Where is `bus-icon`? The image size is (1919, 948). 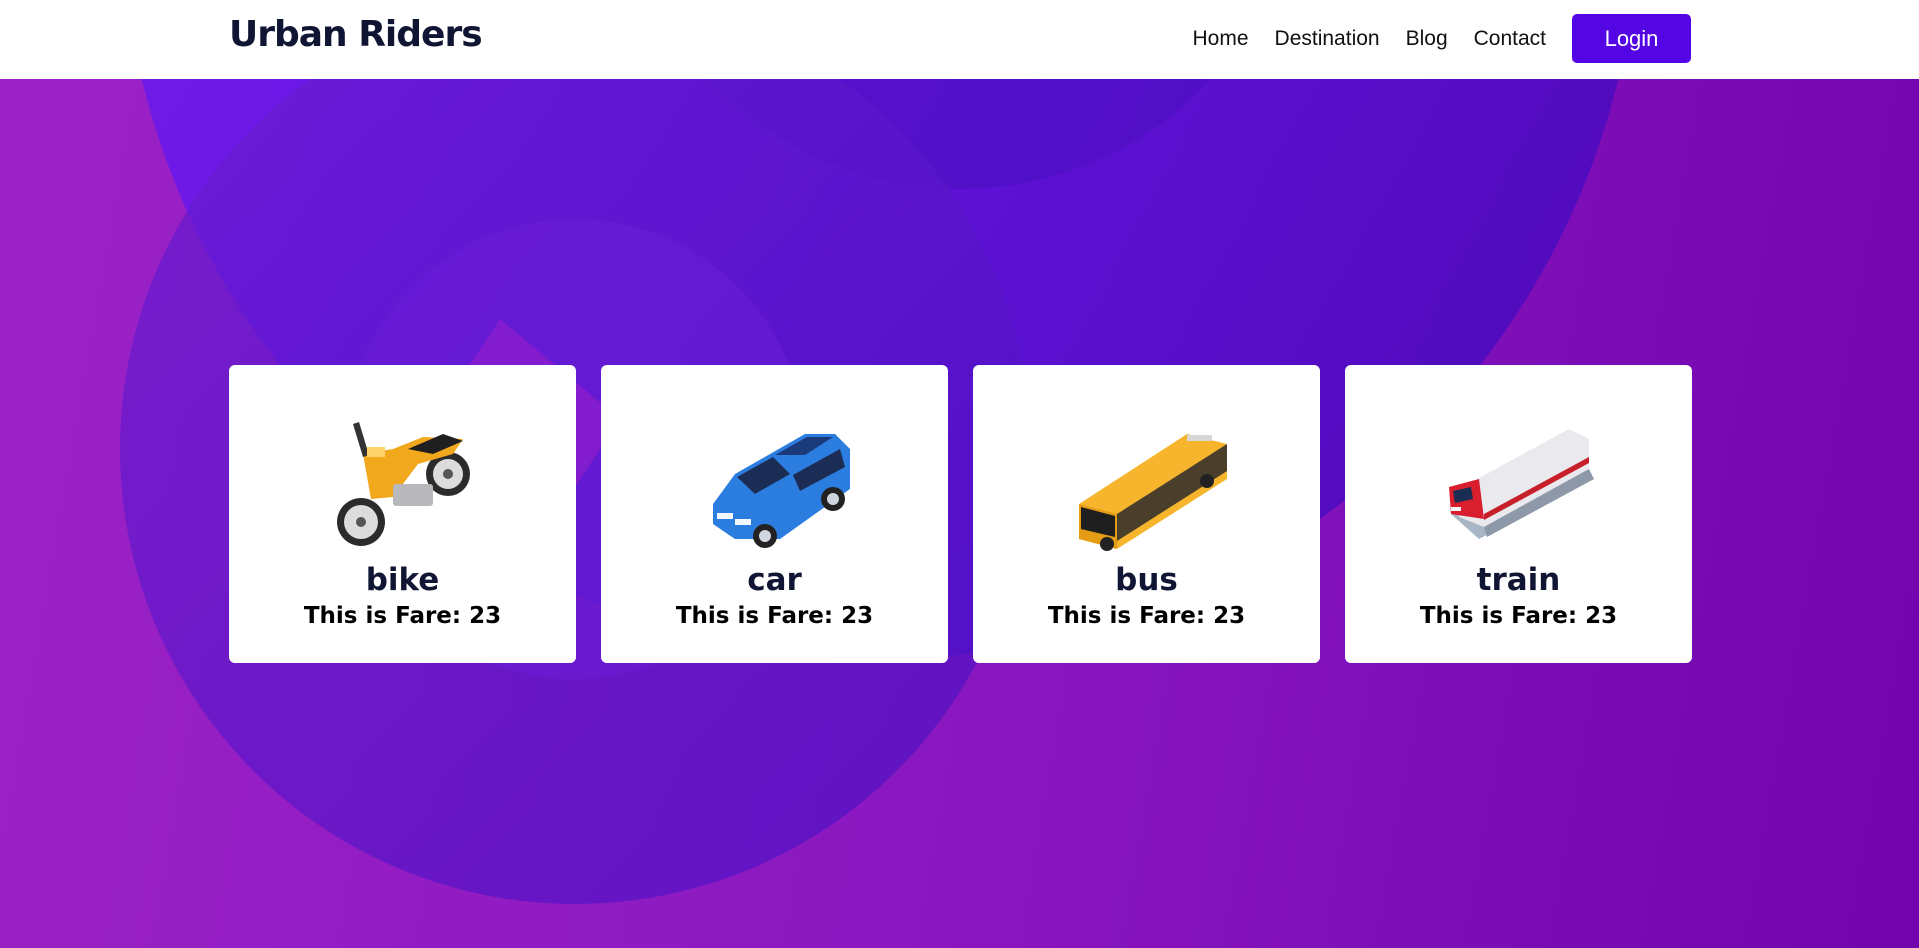
bus-icon is located at coordinates (1146, 485).